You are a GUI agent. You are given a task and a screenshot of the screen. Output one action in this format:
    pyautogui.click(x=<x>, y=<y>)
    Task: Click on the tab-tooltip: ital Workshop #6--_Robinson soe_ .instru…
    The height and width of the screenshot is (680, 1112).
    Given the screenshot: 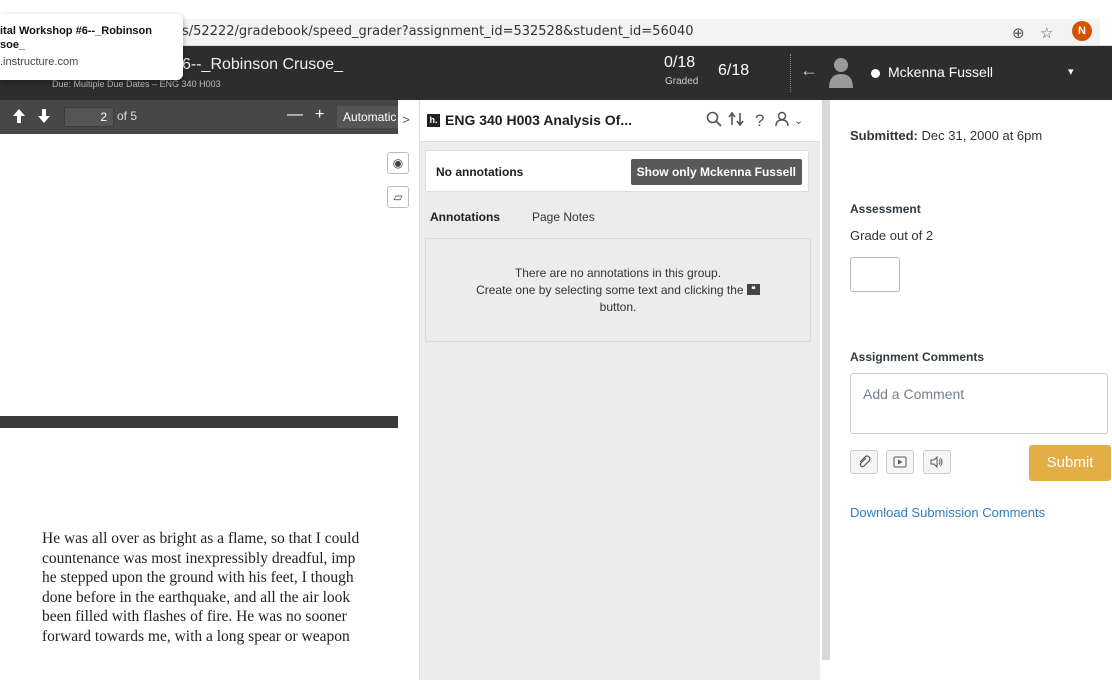 What is the action you would take?
    pyautogui.click(x=91, y=47)
    